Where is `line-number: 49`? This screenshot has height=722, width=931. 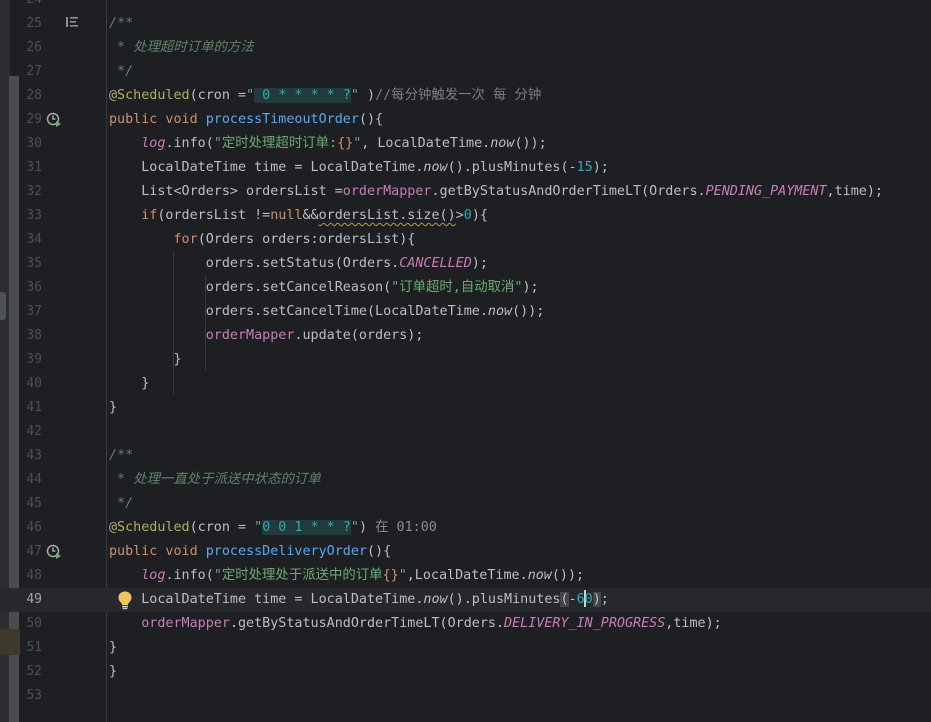 line-number: 49 is located at coordinates (34, 599).